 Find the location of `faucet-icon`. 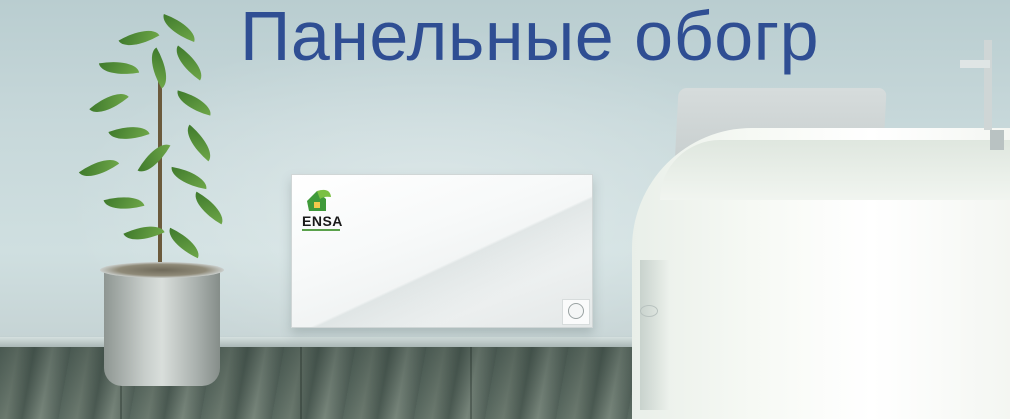

faucet-icon is located at coordinates (982, 95).